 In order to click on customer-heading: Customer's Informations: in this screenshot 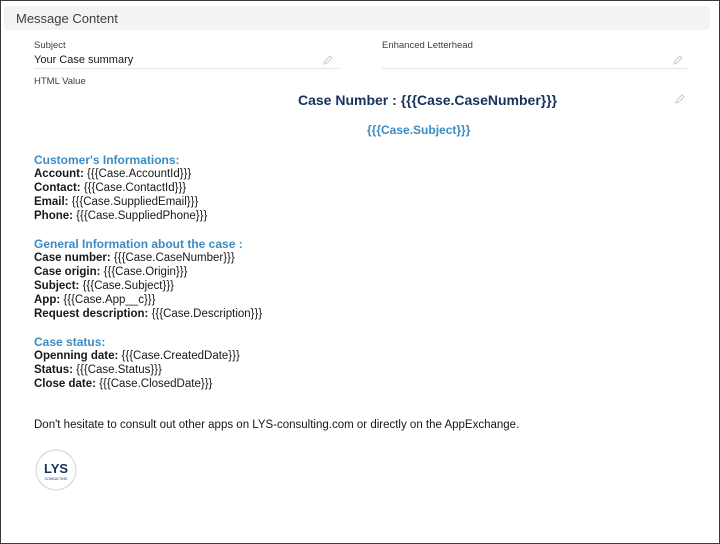, I will do `click(107, 160)`.